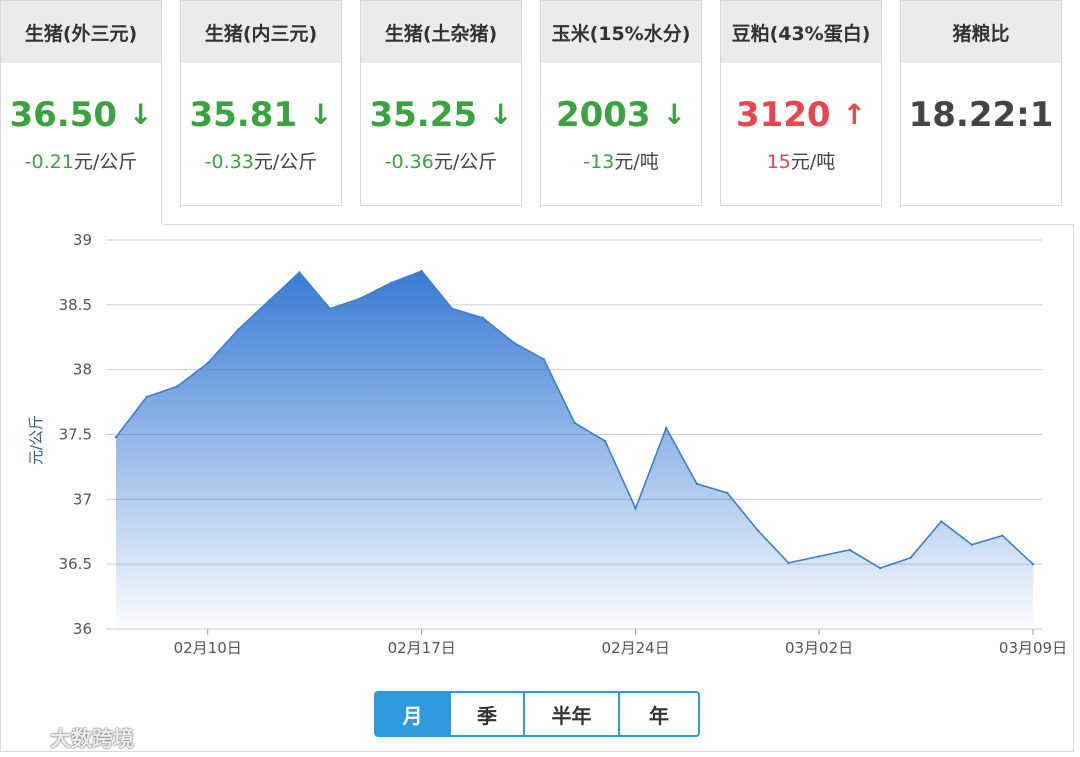 Image resolution: width=1080 pixels, height=757 pixels. What do you see at coordinates (81, 162) in the screenshot?
I see `tab-change: -0.21元/公斤` at bounding box center [81, 162].